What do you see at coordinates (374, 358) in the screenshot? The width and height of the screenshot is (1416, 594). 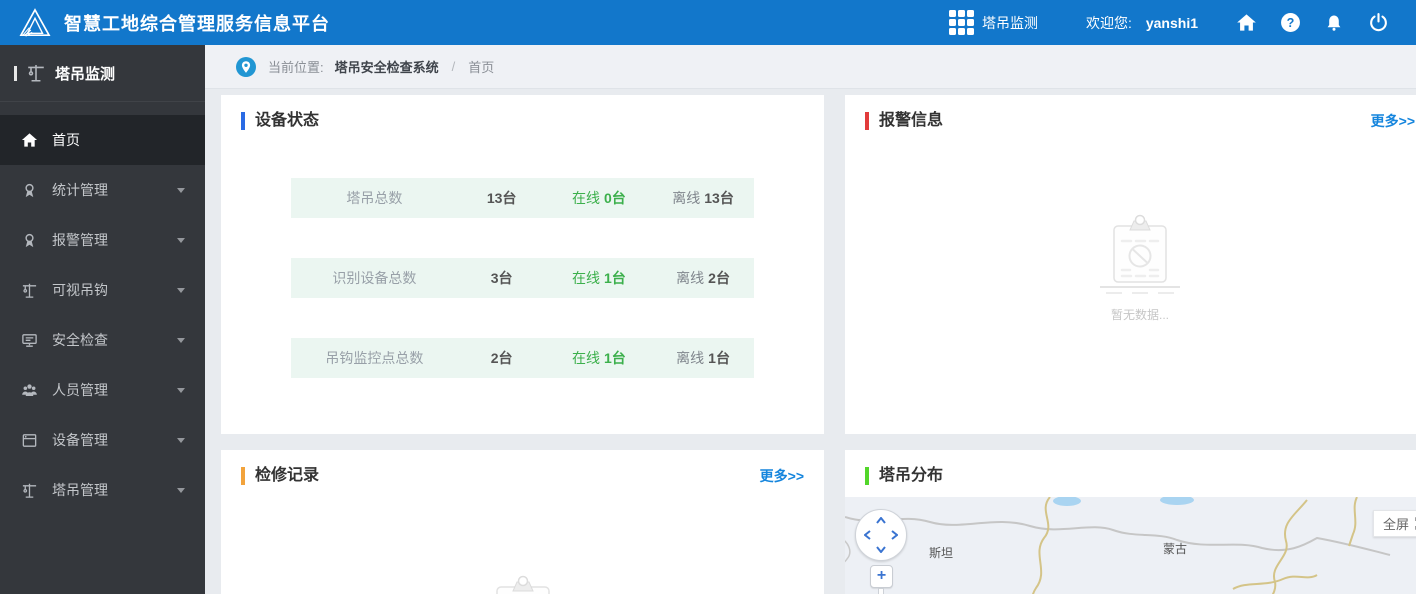 I see `status-label: 吊钩监控点总数` at bounding box center [374, 358].